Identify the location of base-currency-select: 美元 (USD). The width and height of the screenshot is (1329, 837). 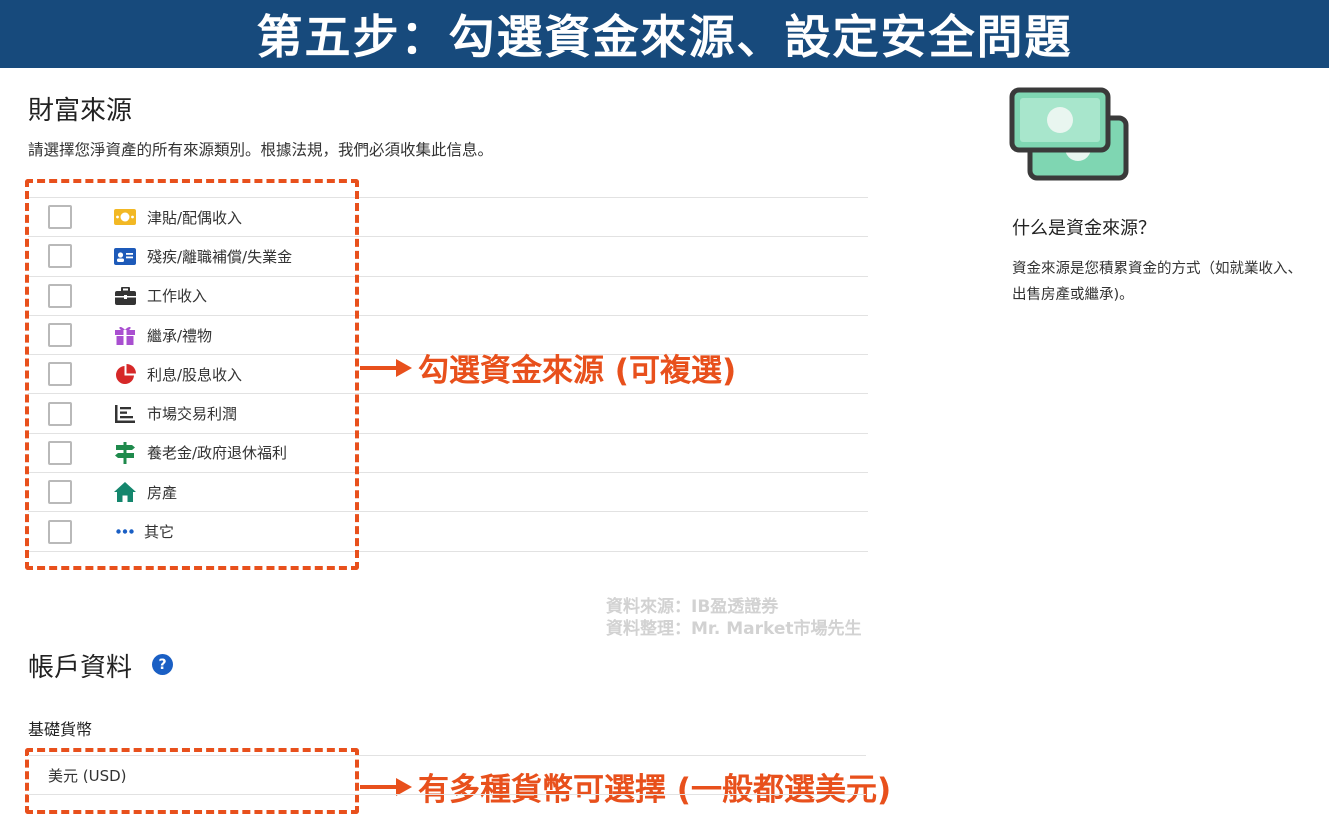
(447, 775).